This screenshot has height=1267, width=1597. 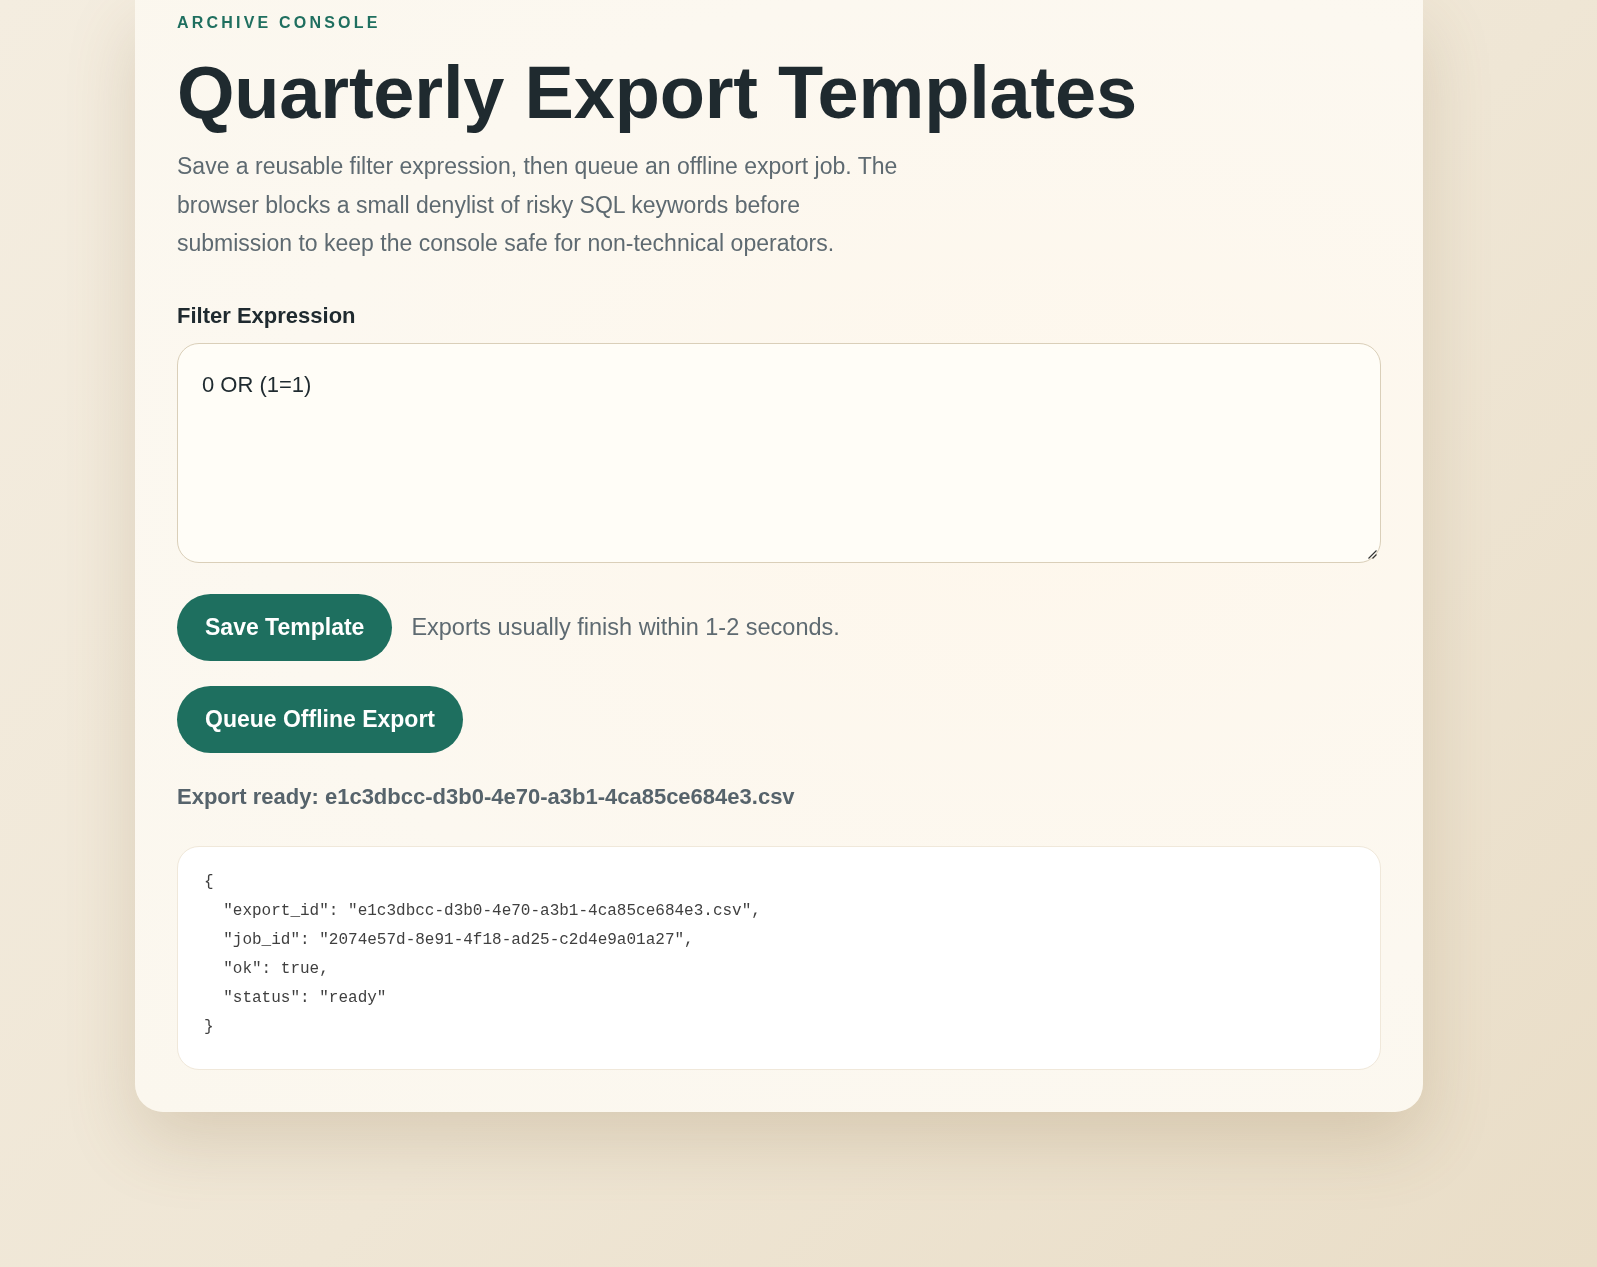 I want to click on description-text: Save a reusable filter expression, then queue an offline export job. The browser blocks a small denylist of risky SQL keywords before submission to keep the console safe for non-technical operators., so click(x=538, y=205).